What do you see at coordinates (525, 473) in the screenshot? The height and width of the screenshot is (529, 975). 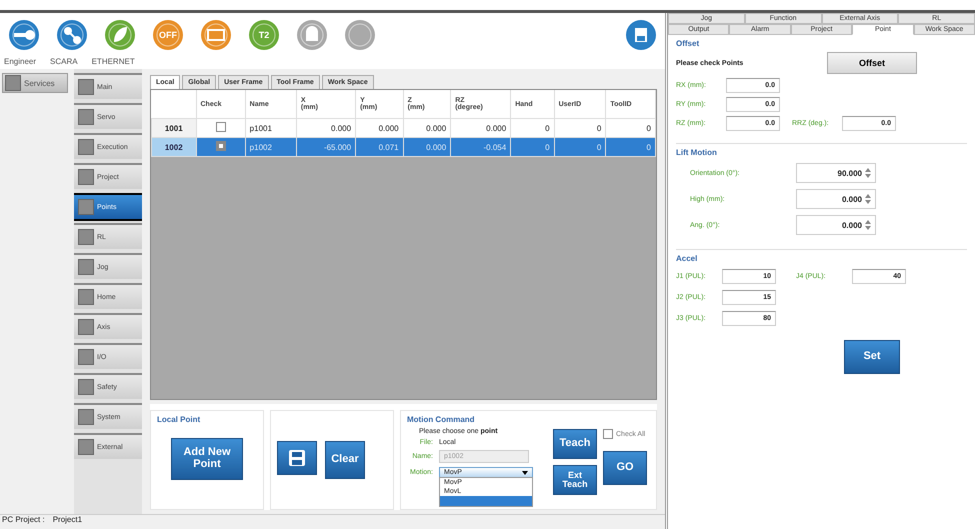 I see `dropdown-arrow-icon` at bounding box center [525, 473].